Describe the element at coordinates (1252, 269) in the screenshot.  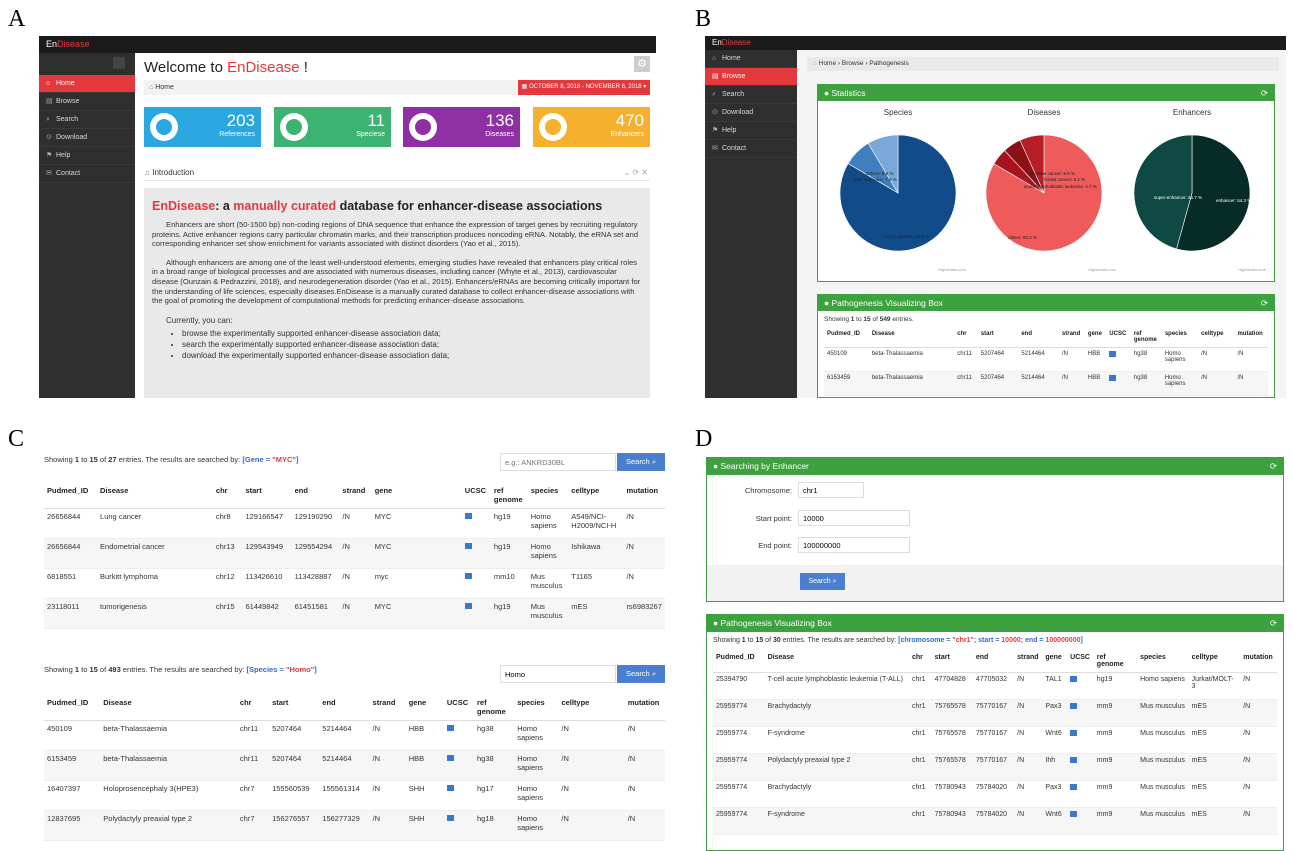
I see `credit-3: Highcharts.com` at that location.